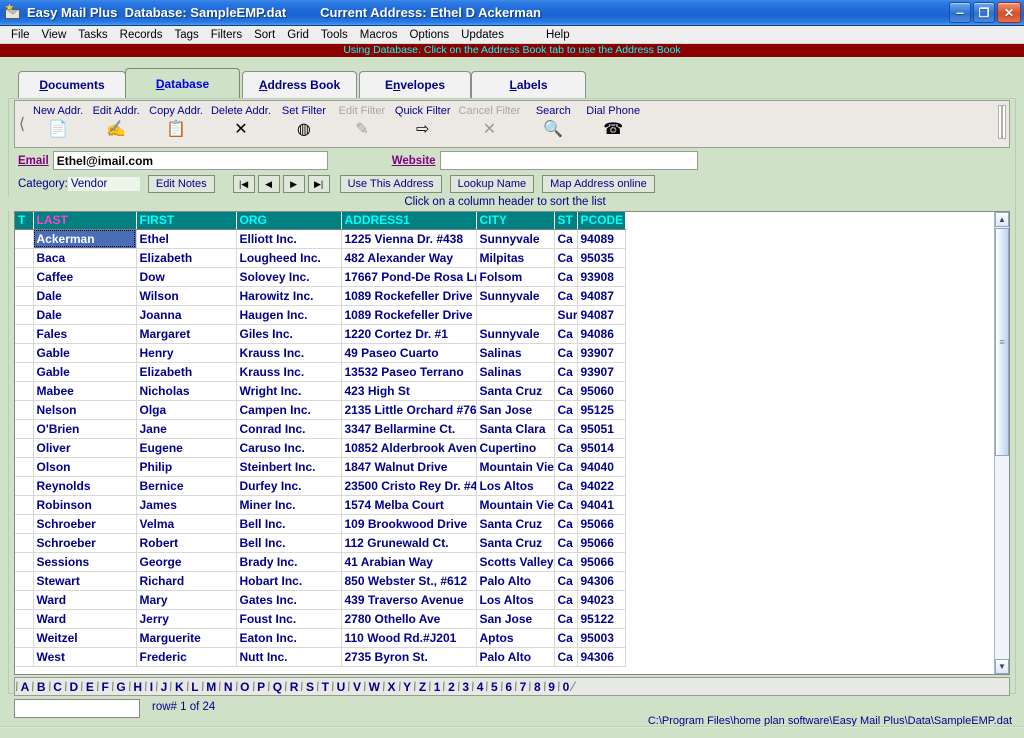 The image size is (1024, 738). Describe the element at coordinates (409, 638) in the screenshot. I see `cell-address1: 110 Wood Rd.#J201` at that location.